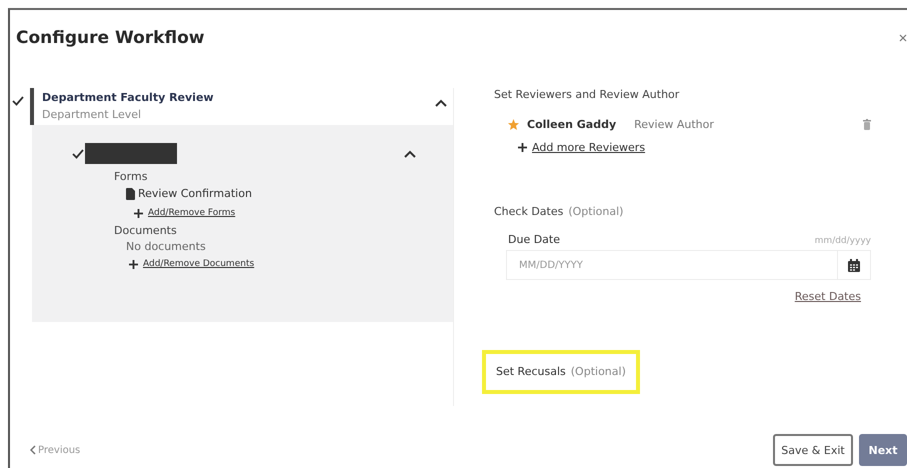 The image size is (907, 468). Describe the element at coordinates (166, 246) in the screenshot. I see `empty-text: No documents` at that location.